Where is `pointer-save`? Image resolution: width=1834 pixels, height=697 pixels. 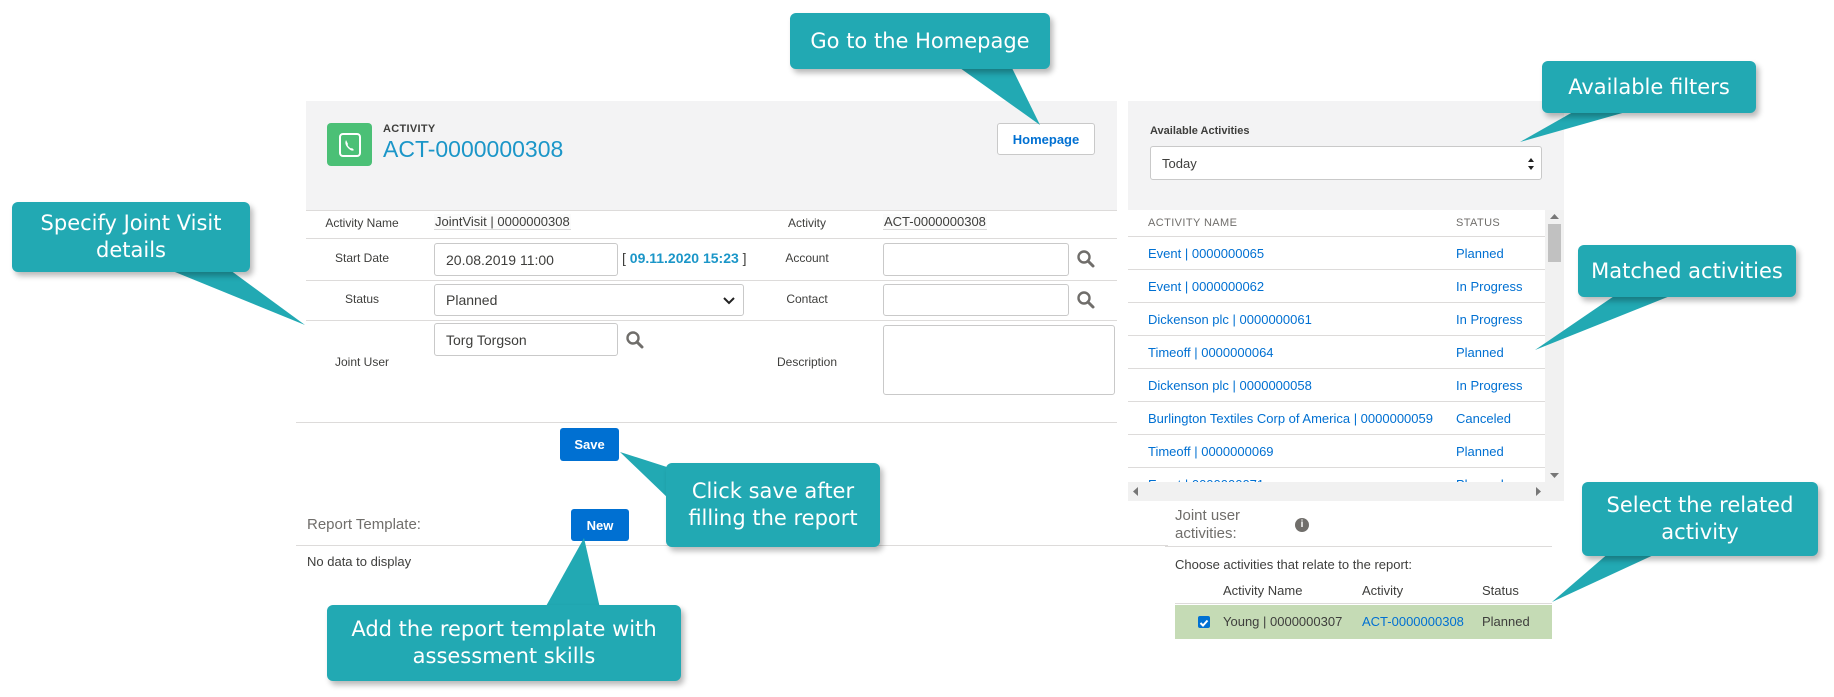
pointer-save is located at coordinates (645, 476).